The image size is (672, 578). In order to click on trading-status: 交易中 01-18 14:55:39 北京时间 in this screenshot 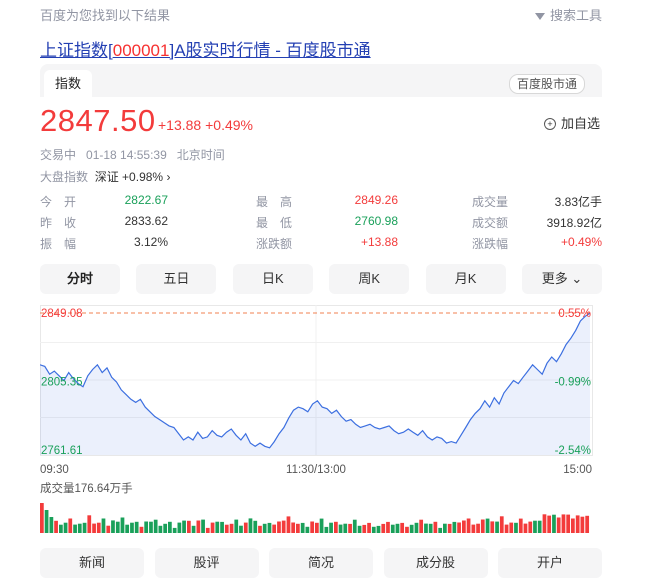, I will do `click(132, 154)`.